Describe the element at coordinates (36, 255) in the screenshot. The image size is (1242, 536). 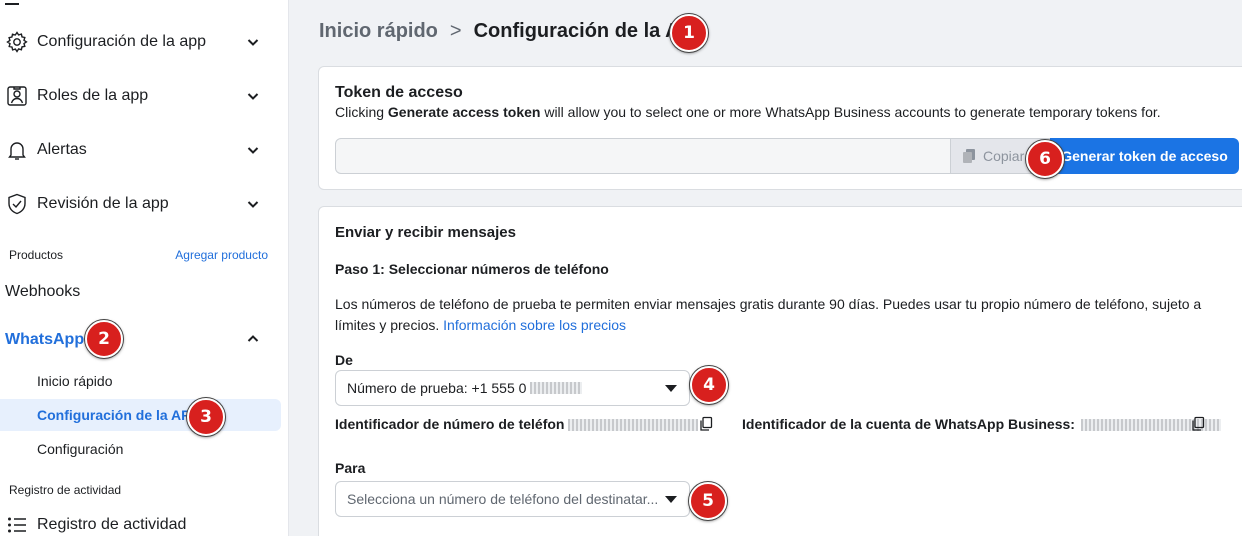
I see `products-section-label: Productos` at that location.